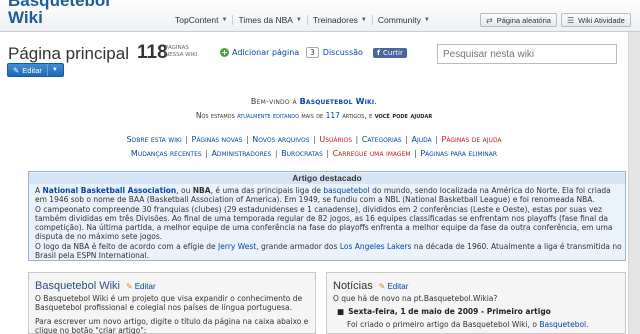  I want to click on welcome-line-1: Bem-vindo à Basquetebol Wiki., so click(314, 101).